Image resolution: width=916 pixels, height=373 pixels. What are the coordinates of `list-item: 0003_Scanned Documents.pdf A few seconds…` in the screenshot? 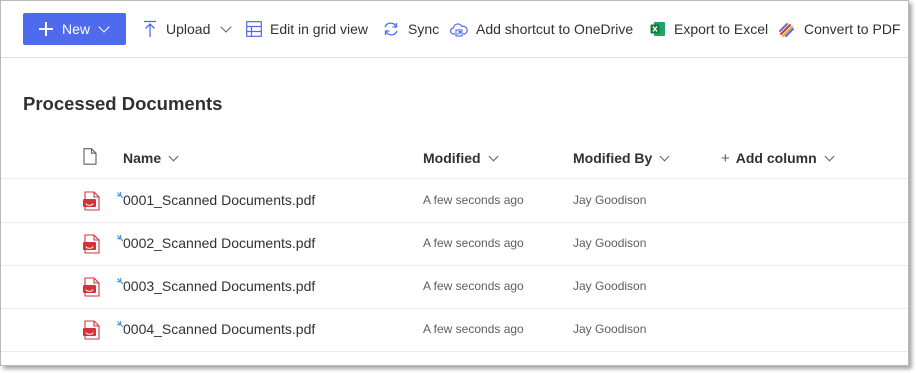 It's located at (454, 287).